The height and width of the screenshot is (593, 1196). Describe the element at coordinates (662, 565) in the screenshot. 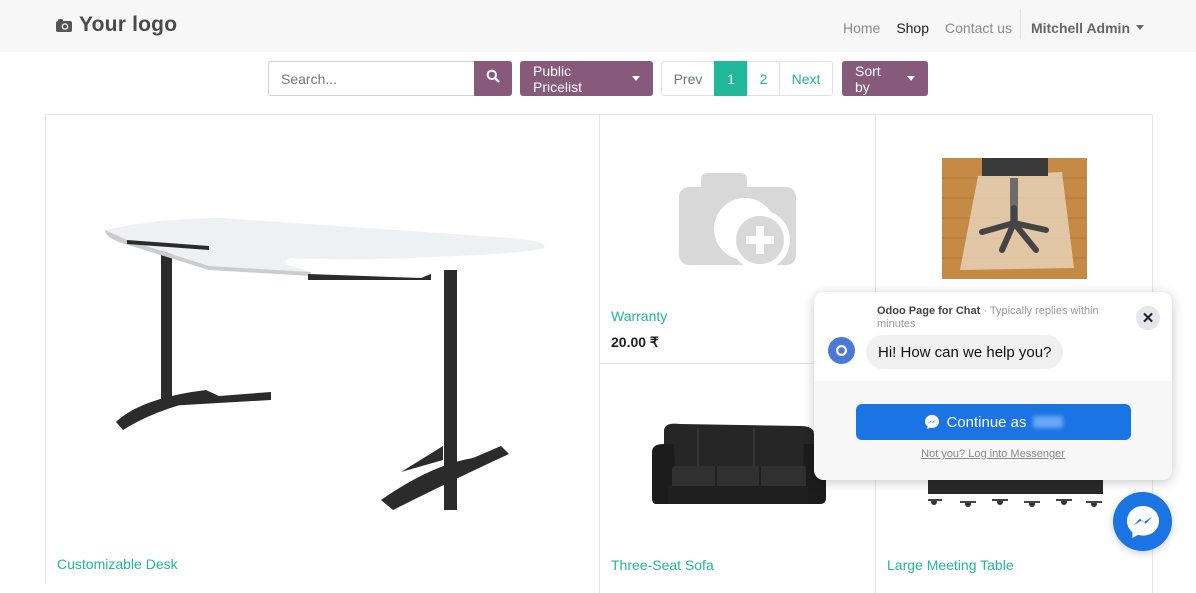

I see `product-name: Three-Seat Sofa` at that location.